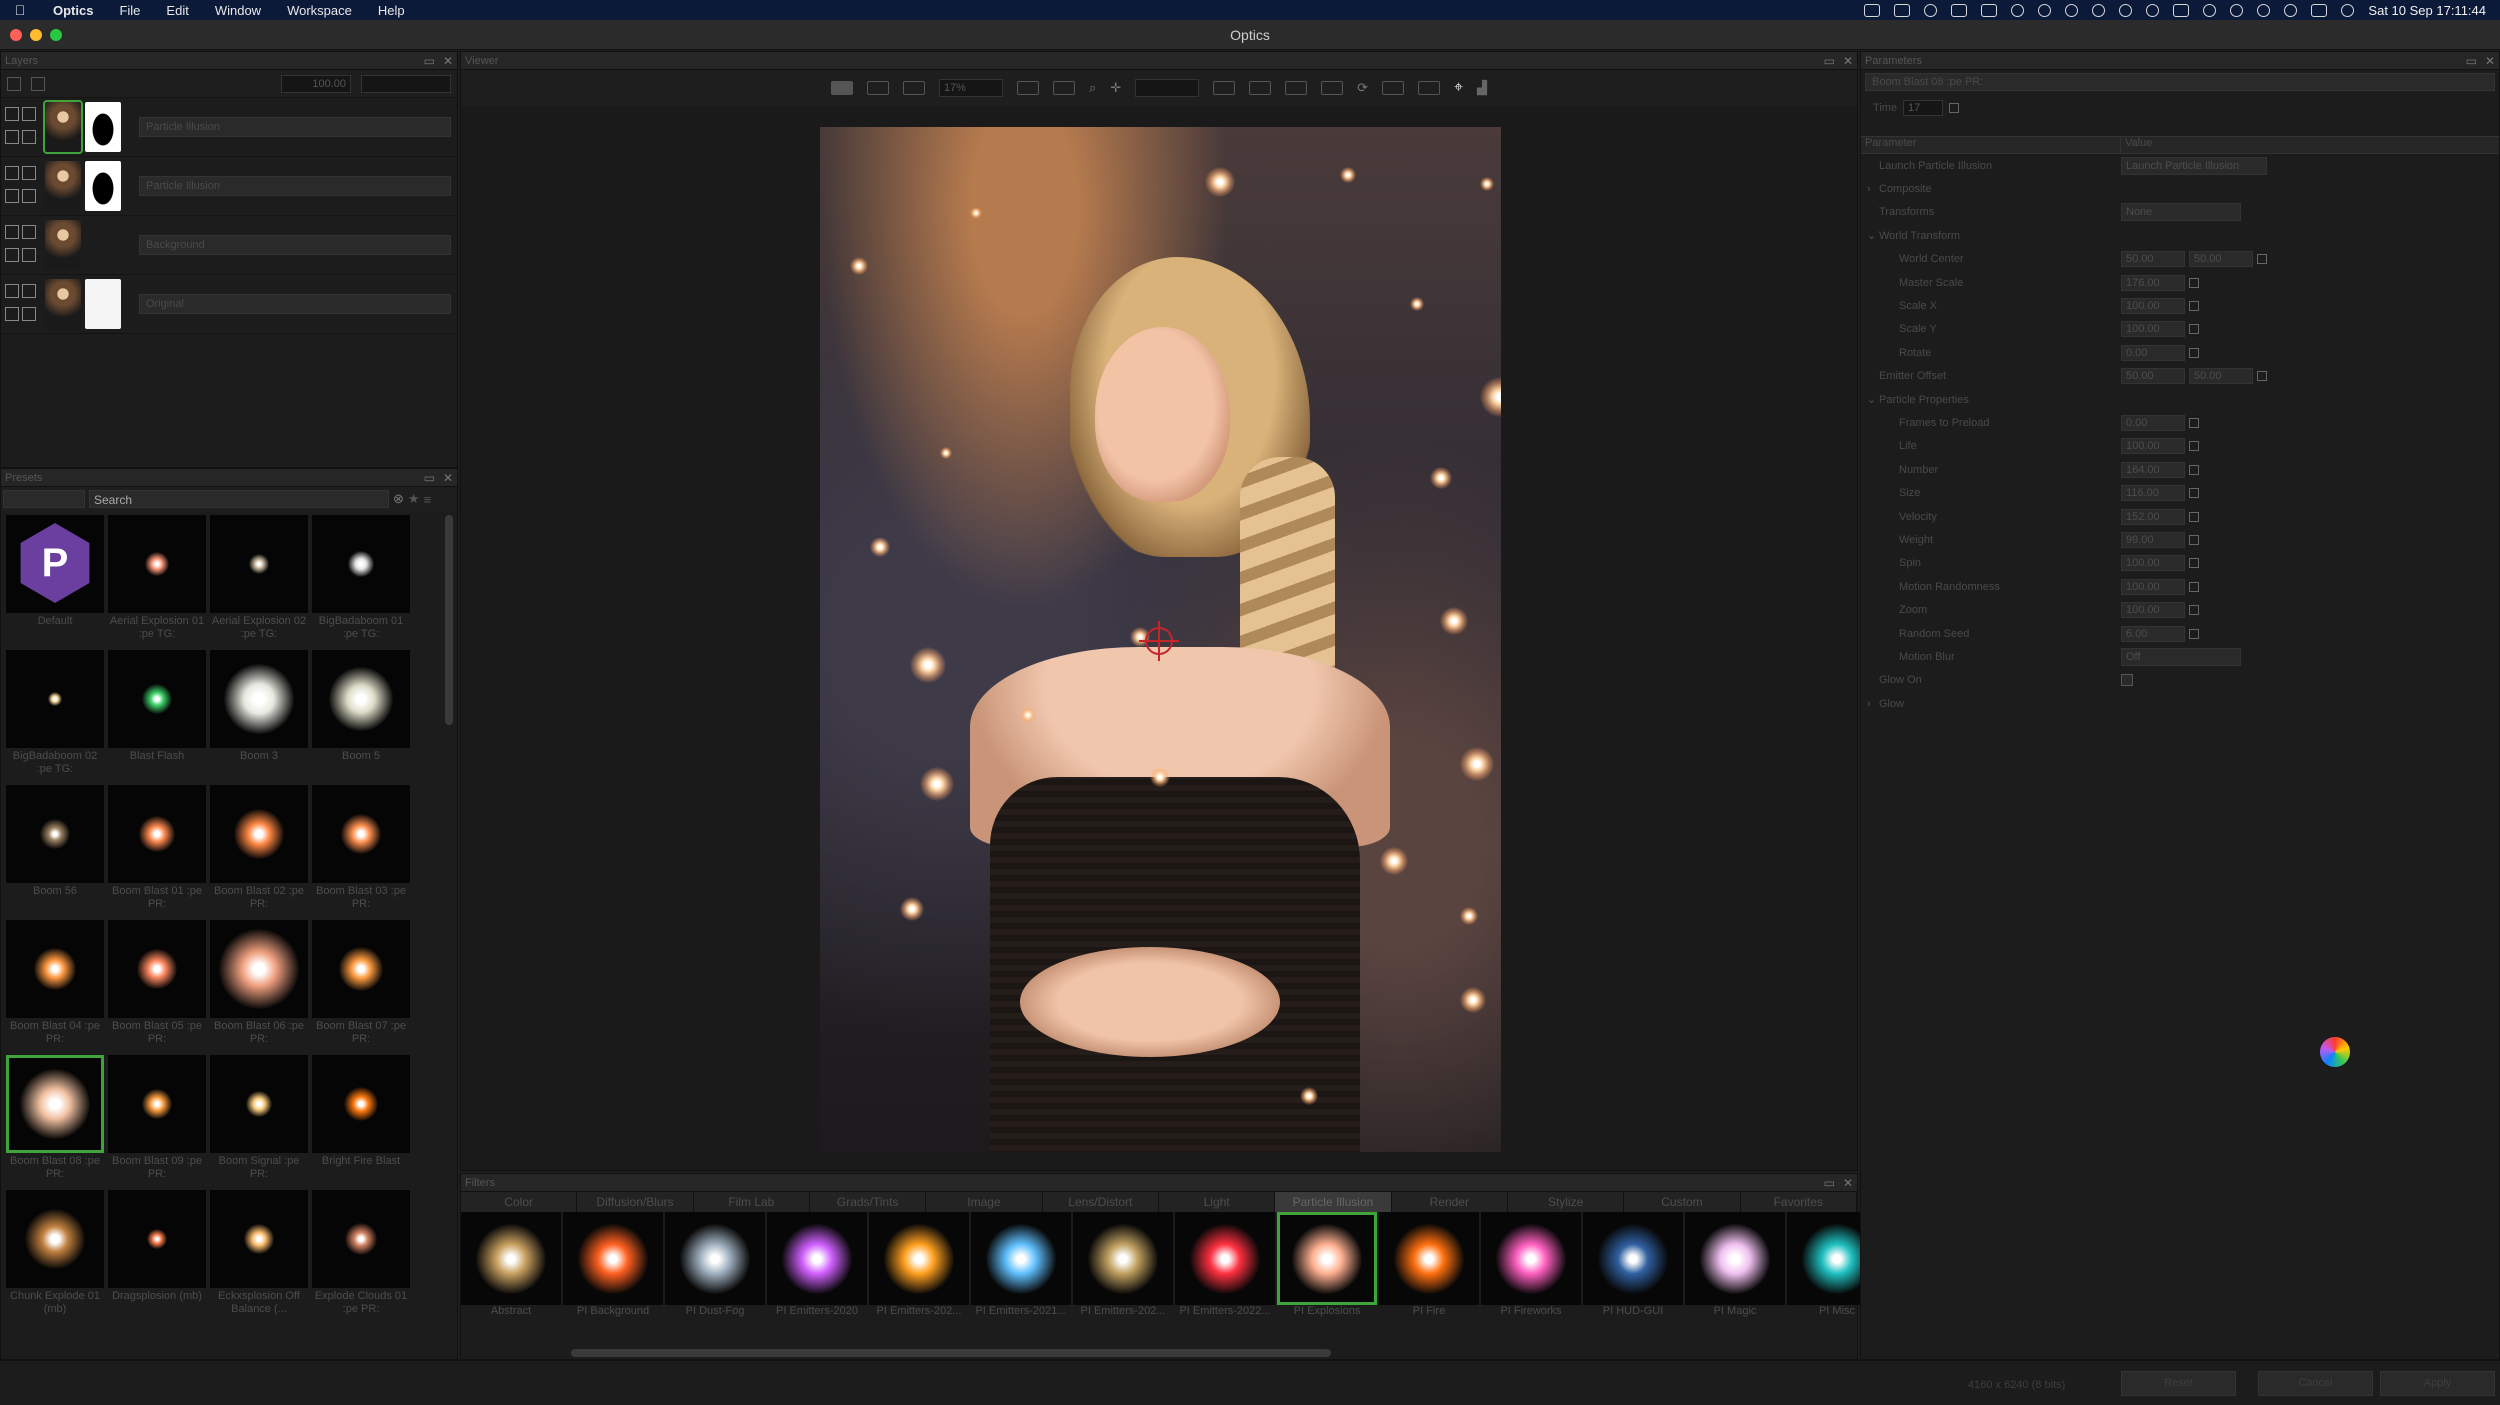 Image resolution: width=2500 pixels, height=1405 pixels. I want to click on presets-menu-icon: ≡, so click(428, 499).